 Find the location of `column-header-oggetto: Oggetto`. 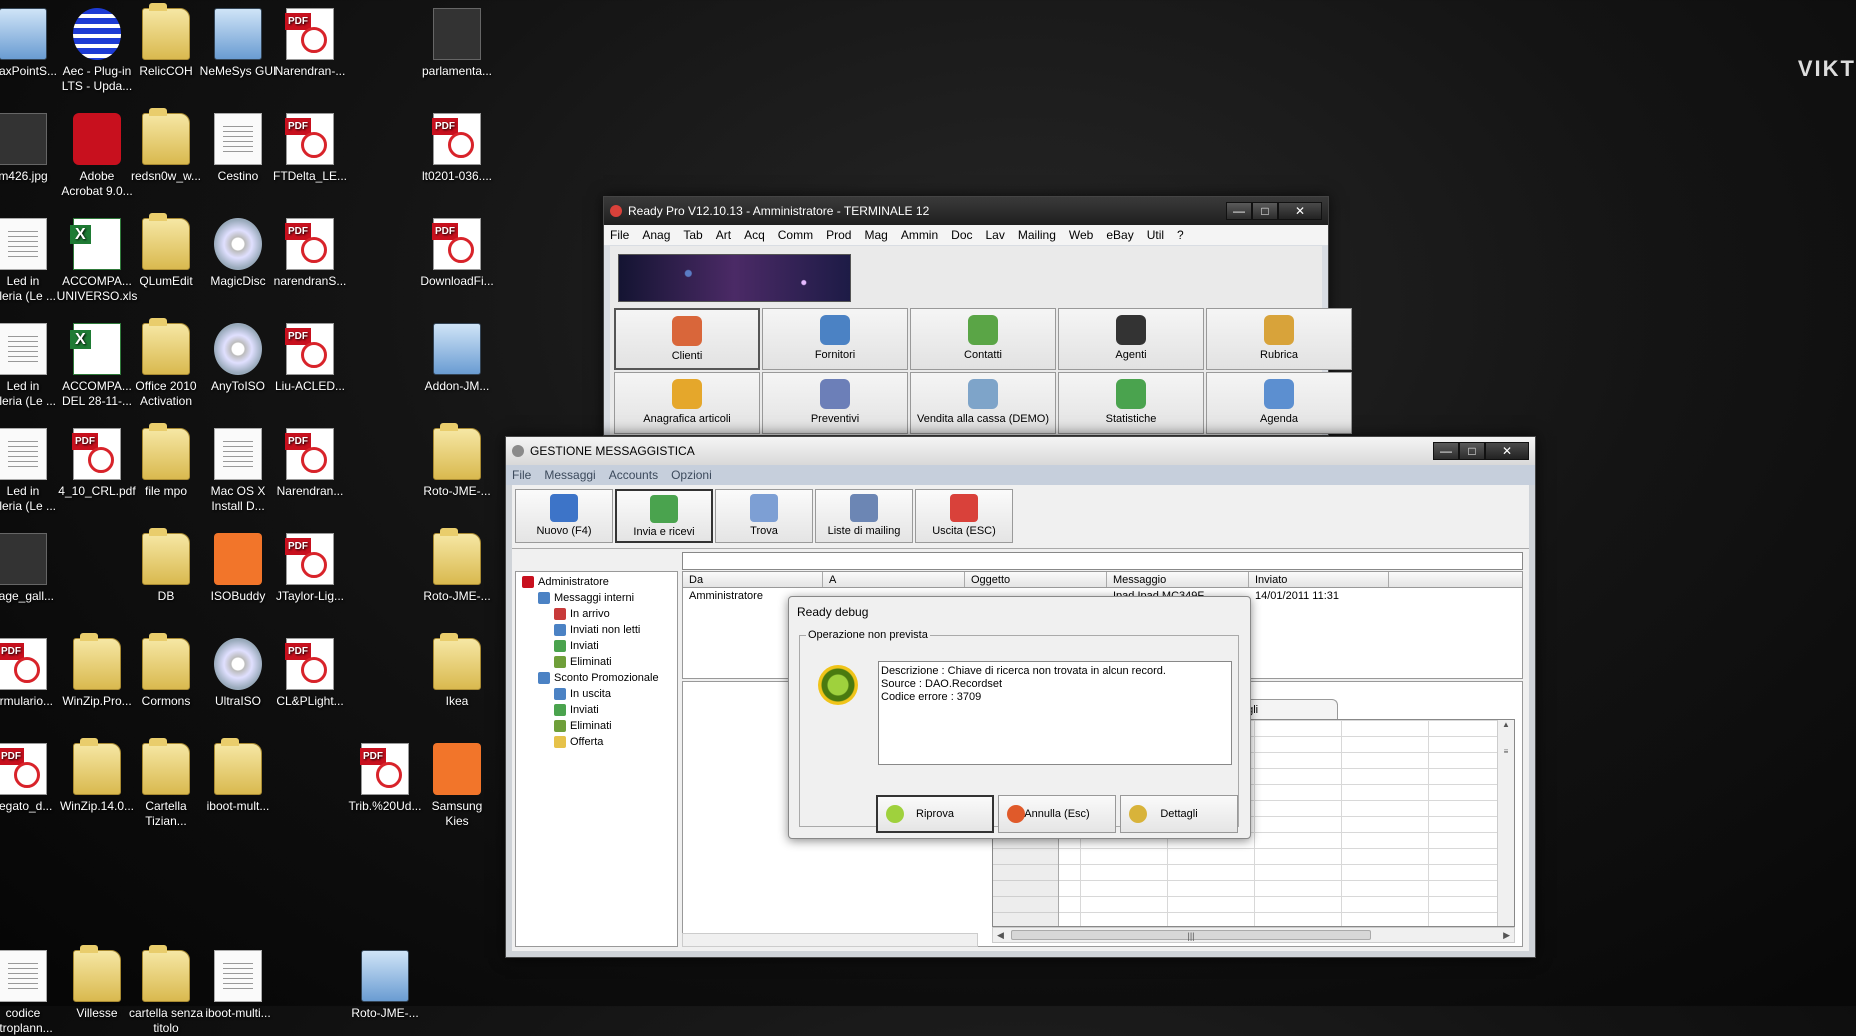

column-header-oggetto: Oggetto is located at coordinates (1036, 579).